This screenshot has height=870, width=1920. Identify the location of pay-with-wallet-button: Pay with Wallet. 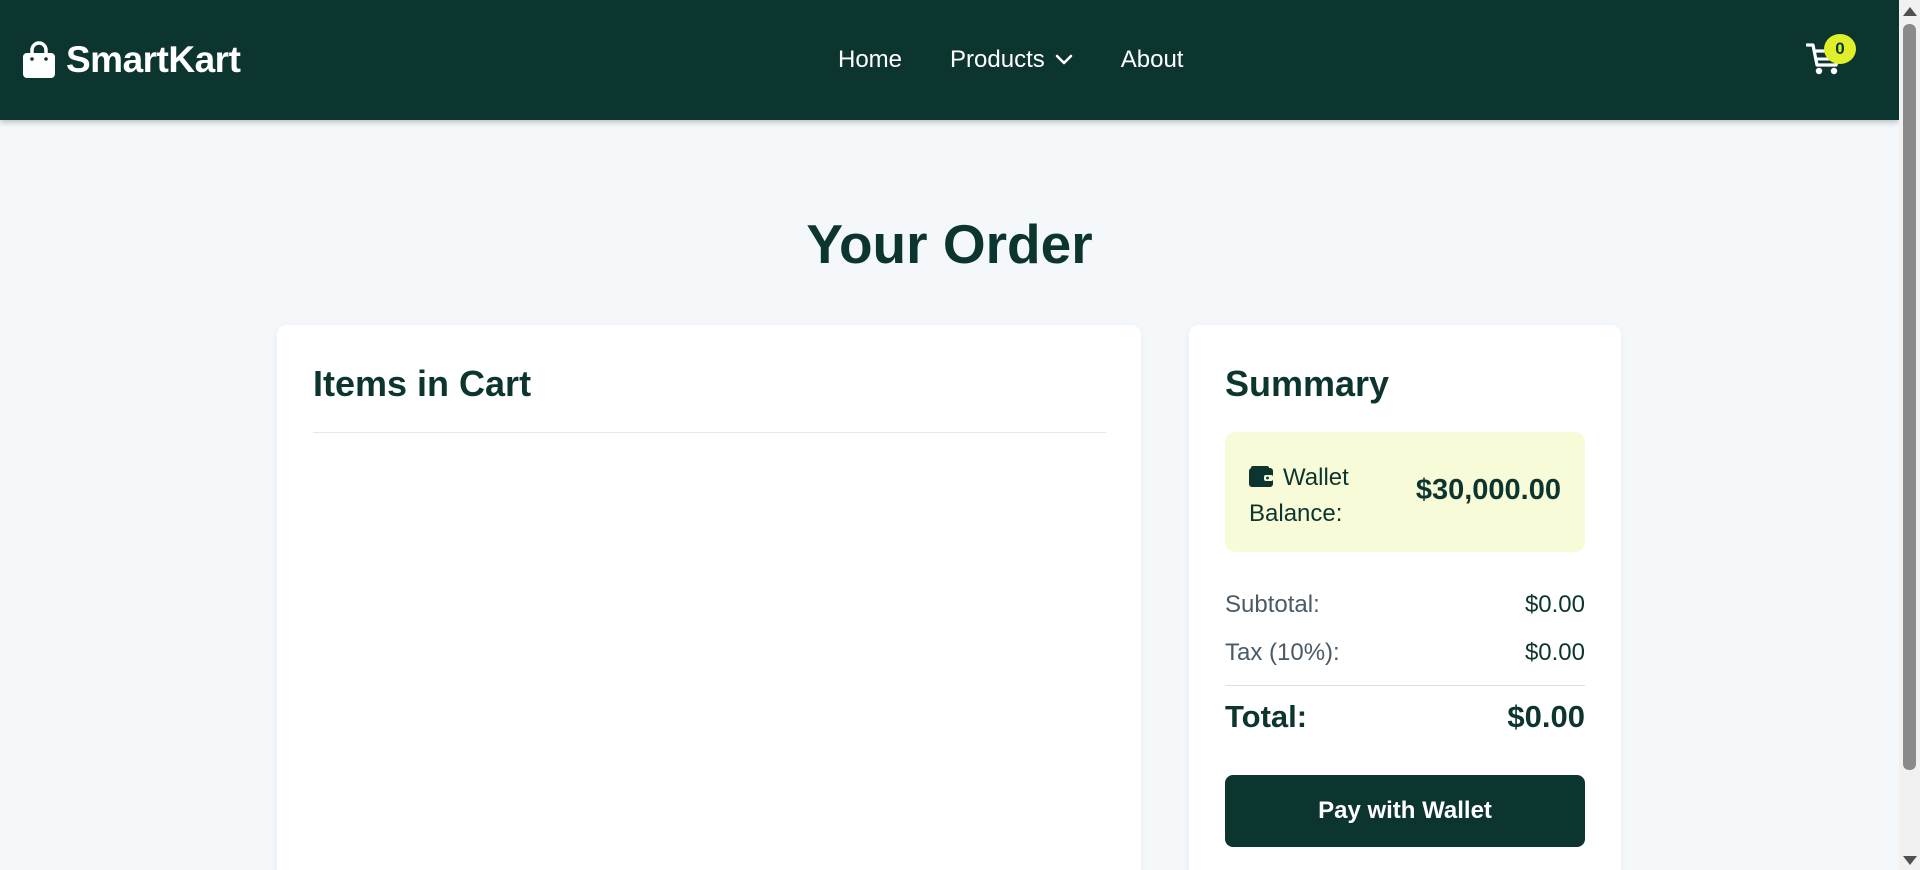
(1405, 811).